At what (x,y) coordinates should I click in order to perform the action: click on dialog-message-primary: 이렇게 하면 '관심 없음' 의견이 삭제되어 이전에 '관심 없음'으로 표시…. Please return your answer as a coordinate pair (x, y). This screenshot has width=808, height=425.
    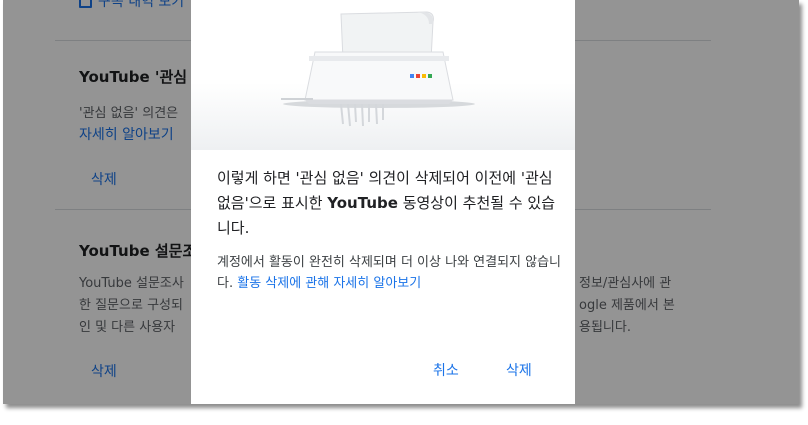
    Looking at the image, I should click on (389, 203).